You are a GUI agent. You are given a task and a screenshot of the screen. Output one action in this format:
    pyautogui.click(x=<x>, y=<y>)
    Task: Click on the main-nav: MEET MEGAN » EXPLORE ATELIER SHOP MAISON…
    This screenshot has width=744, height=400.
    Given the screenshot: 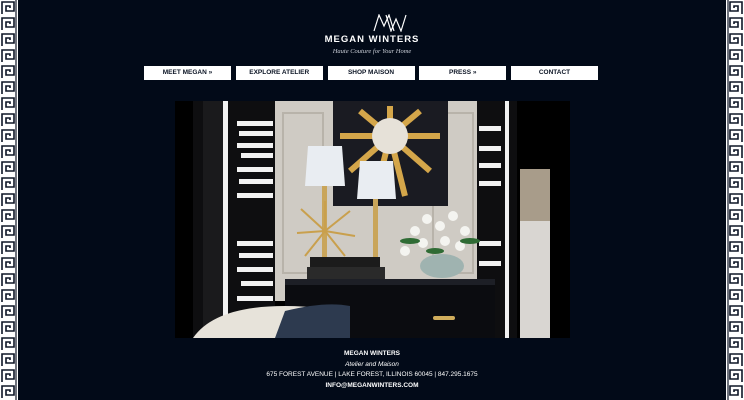 What is the action you would take?
    pyautogui.click(x=371, y=73)
    